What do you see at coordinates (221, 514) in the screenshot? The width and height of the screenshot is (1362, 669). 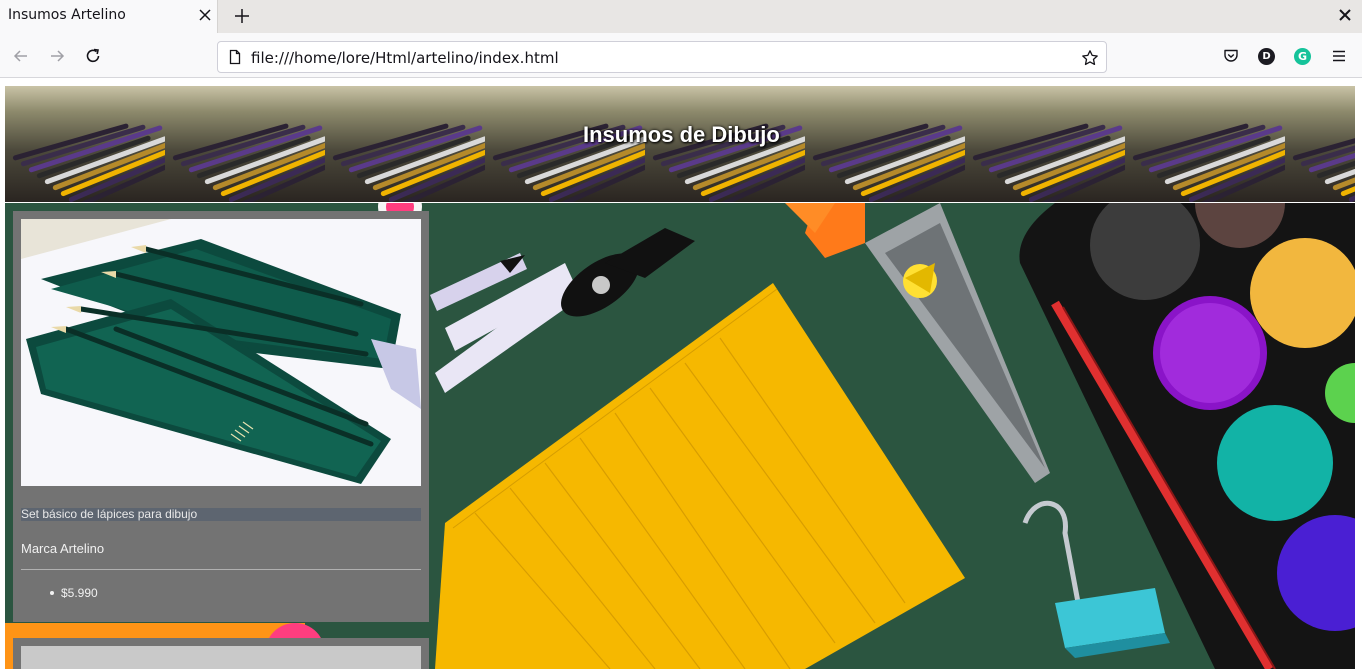 I see `product-title: Set básico de lápices para dibujo` at bounding box center [221, 514].